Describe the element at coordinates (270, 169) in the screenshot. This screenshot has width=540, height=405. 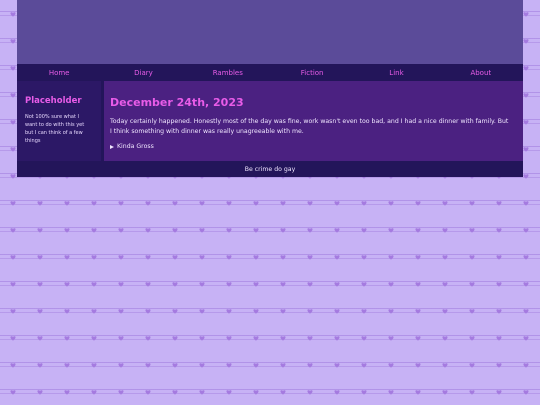
I see `footer-text: Be crime do gay` at that location.